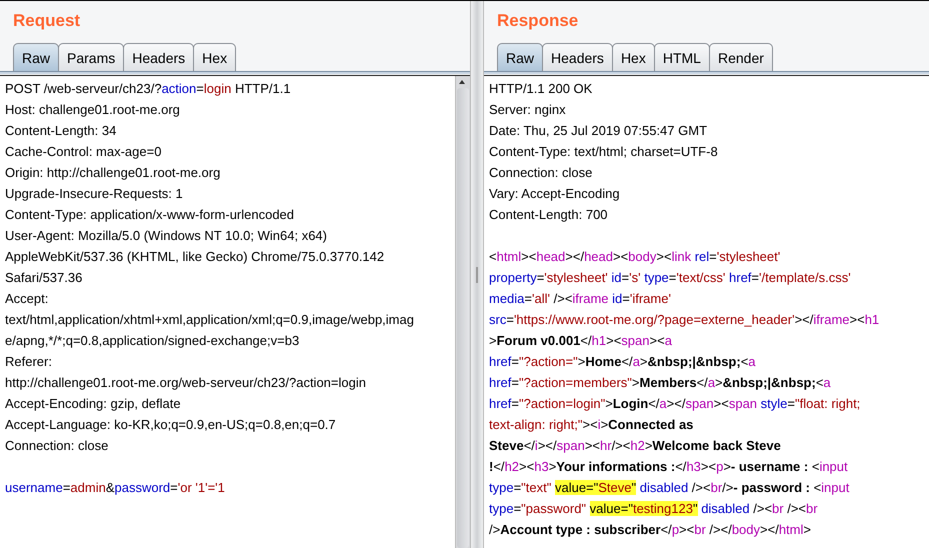 The width and height of the screenshot is (929, 548). What do you see at coordinates (682, 57) in the screenshot?
I see `view-tab: HTML` at bounding box center [682, 57].